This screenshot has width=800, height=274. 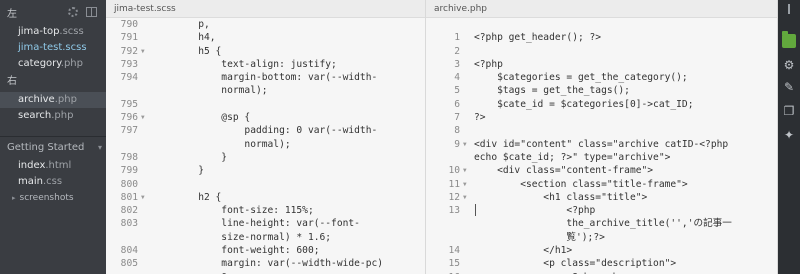 What do you see at coordinates (601, 184) in the screenshot?
I see `code-line: 11 ▼ <section class="title-frame">` at bounding box center [601, 184].